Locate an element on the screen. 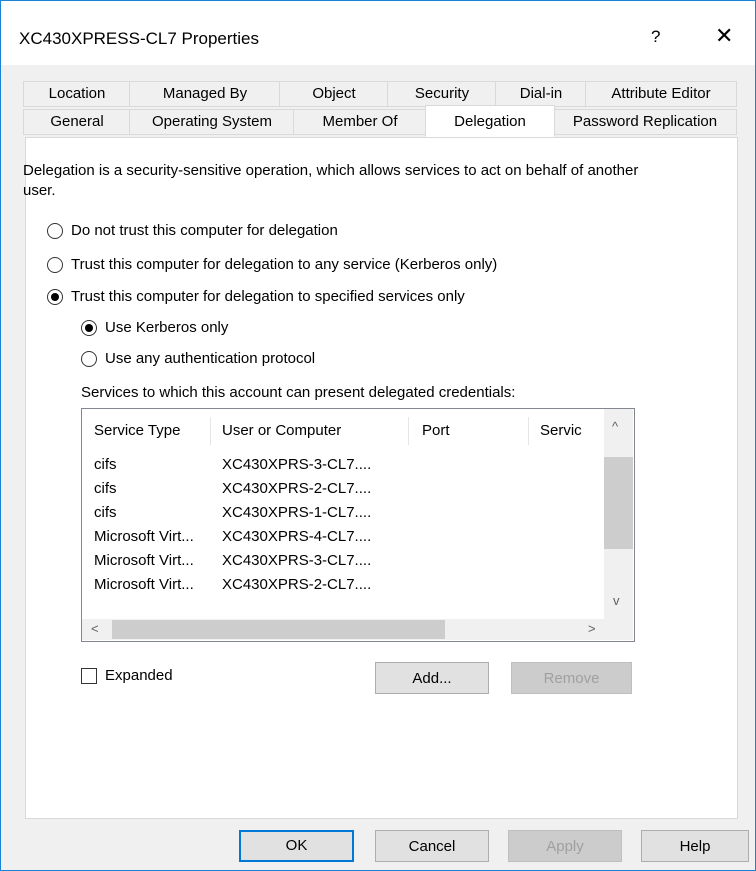 This screenshot has height=871, width=756. close-icon: ✕ is located at coordinates (724, 36).